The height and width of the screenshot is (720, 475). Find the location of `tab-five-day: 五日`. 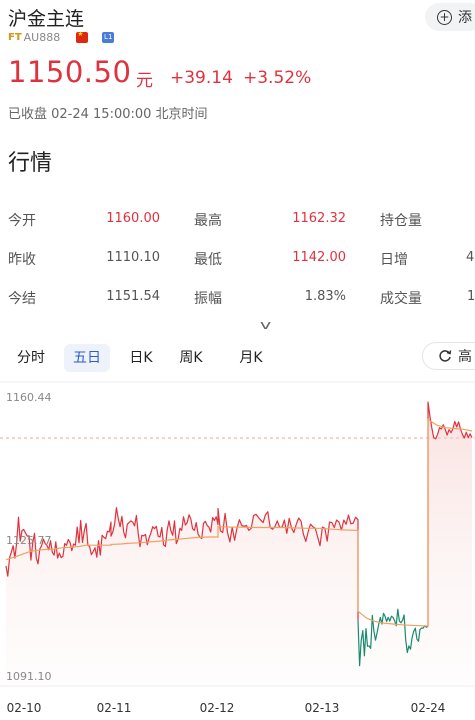

tab-five-day: 五日 is located at coordinates (87, 358).